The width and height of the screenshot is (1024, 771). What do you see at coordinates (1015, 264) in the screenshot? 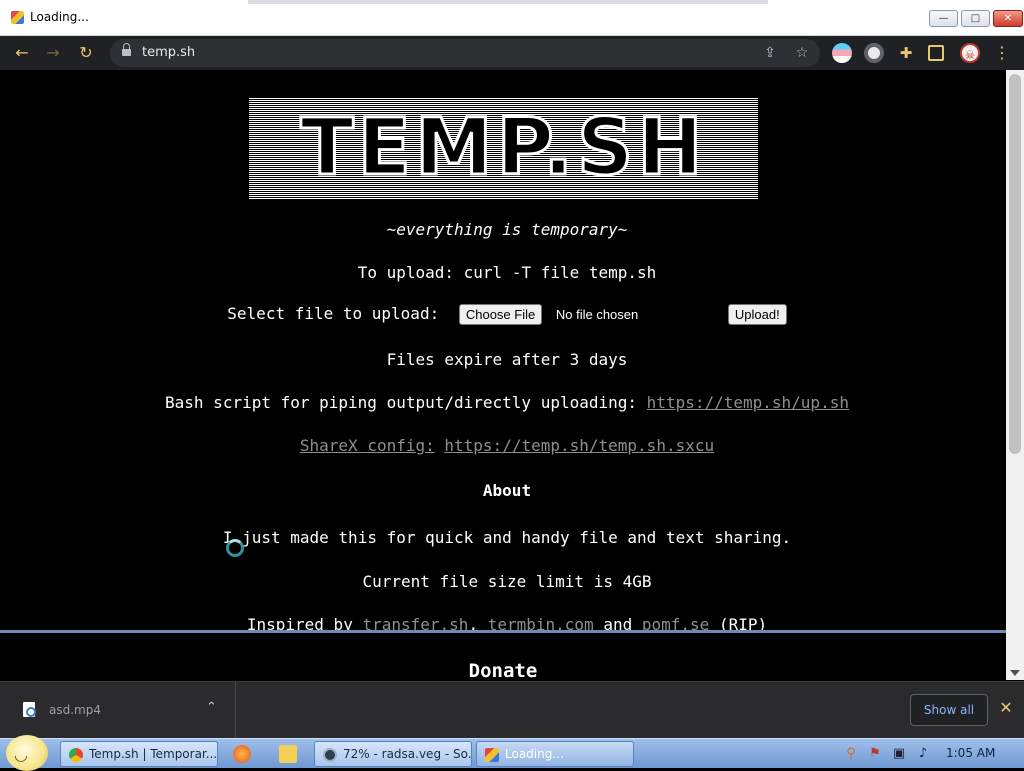
I see `scrollbar-thumb` at bounding box center [1015, 264].